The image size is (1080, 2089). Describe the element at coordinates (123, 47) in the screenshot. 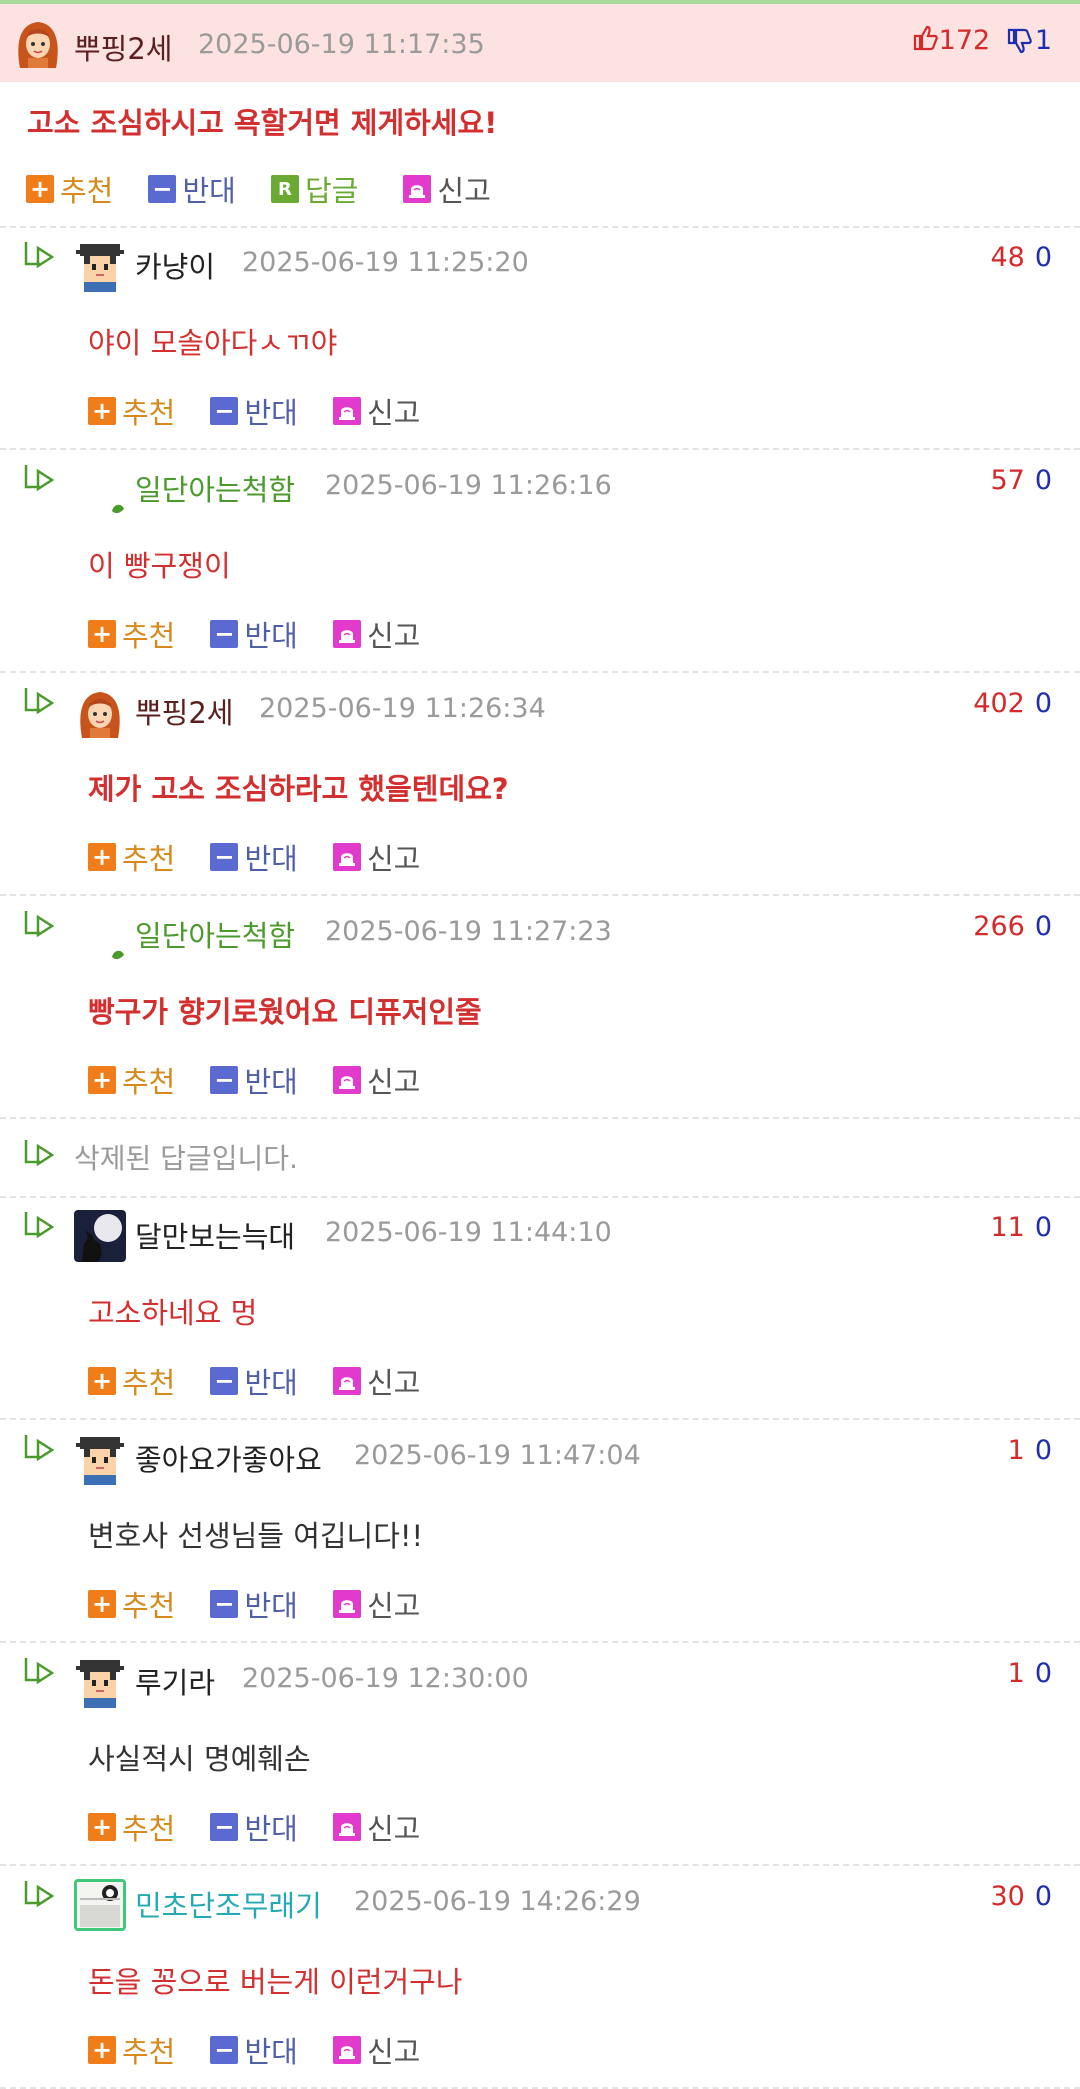

I see `author-nick: 뿌핑2세` at that location.